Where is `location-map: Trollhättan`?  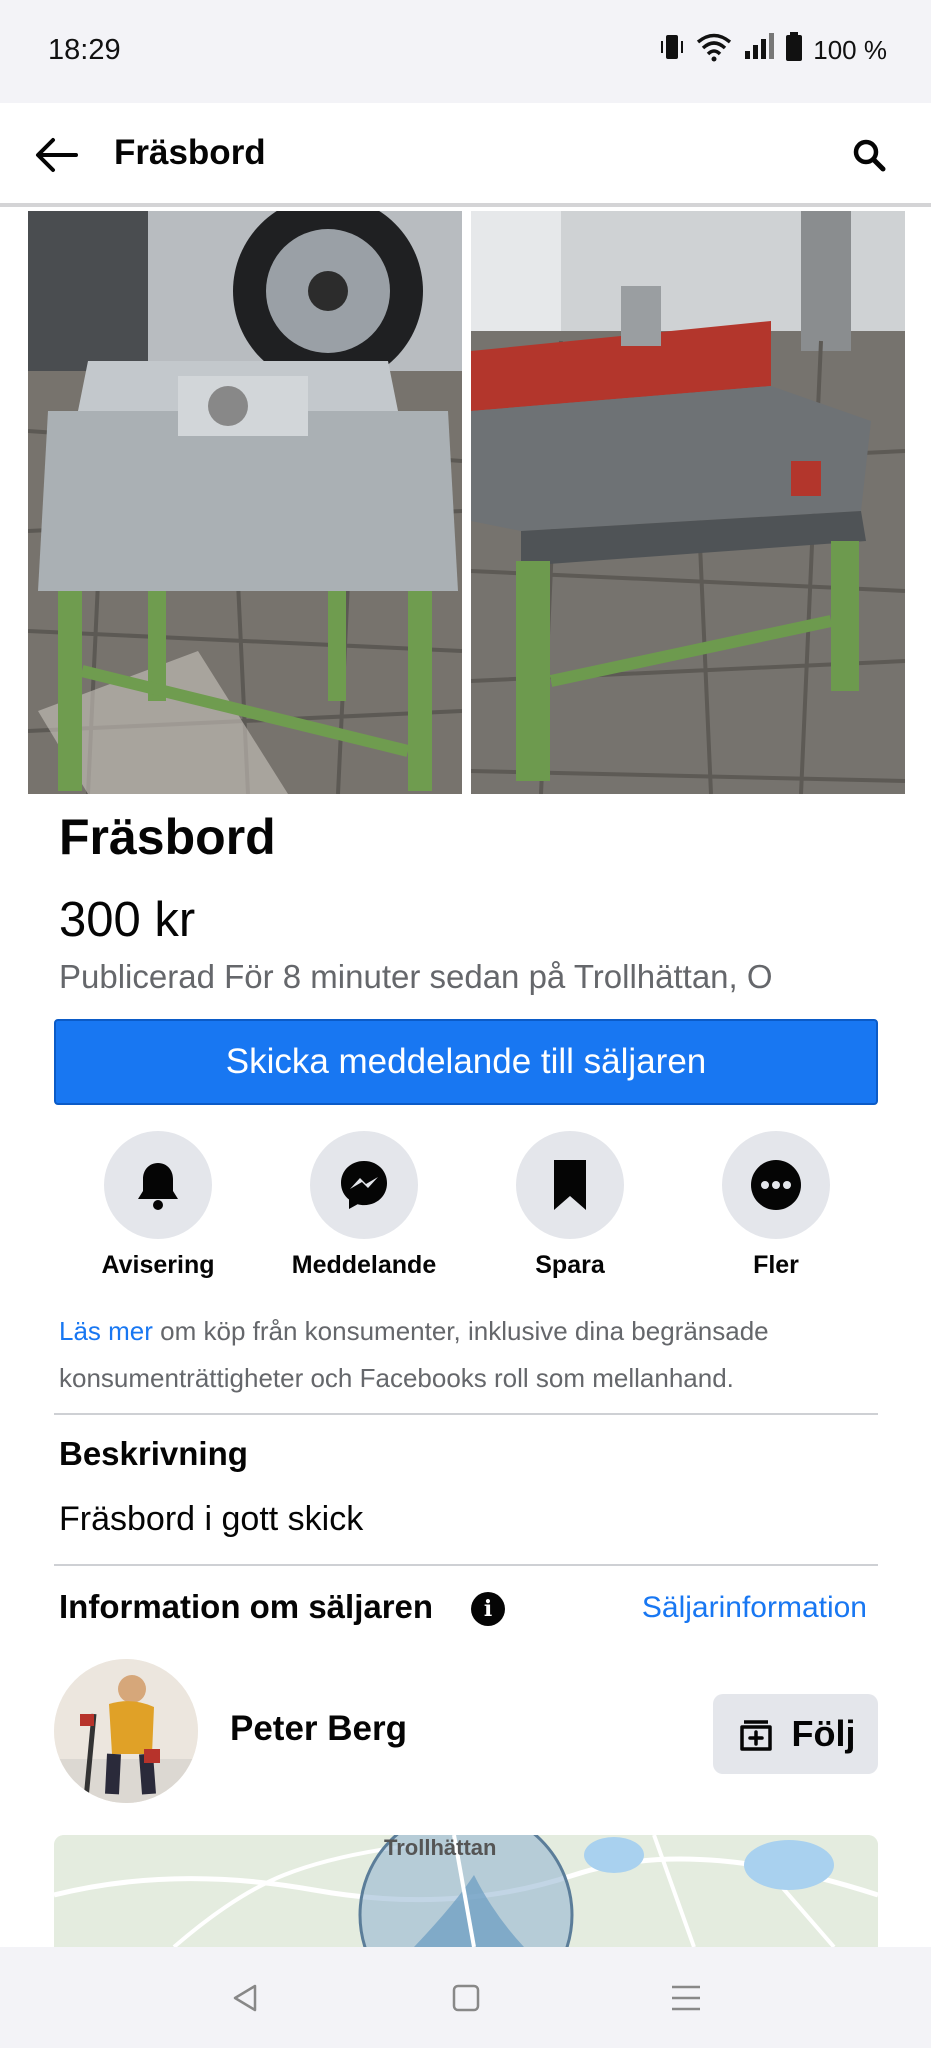 location-map: Trollhättan is located at coordinates (466, 1891).